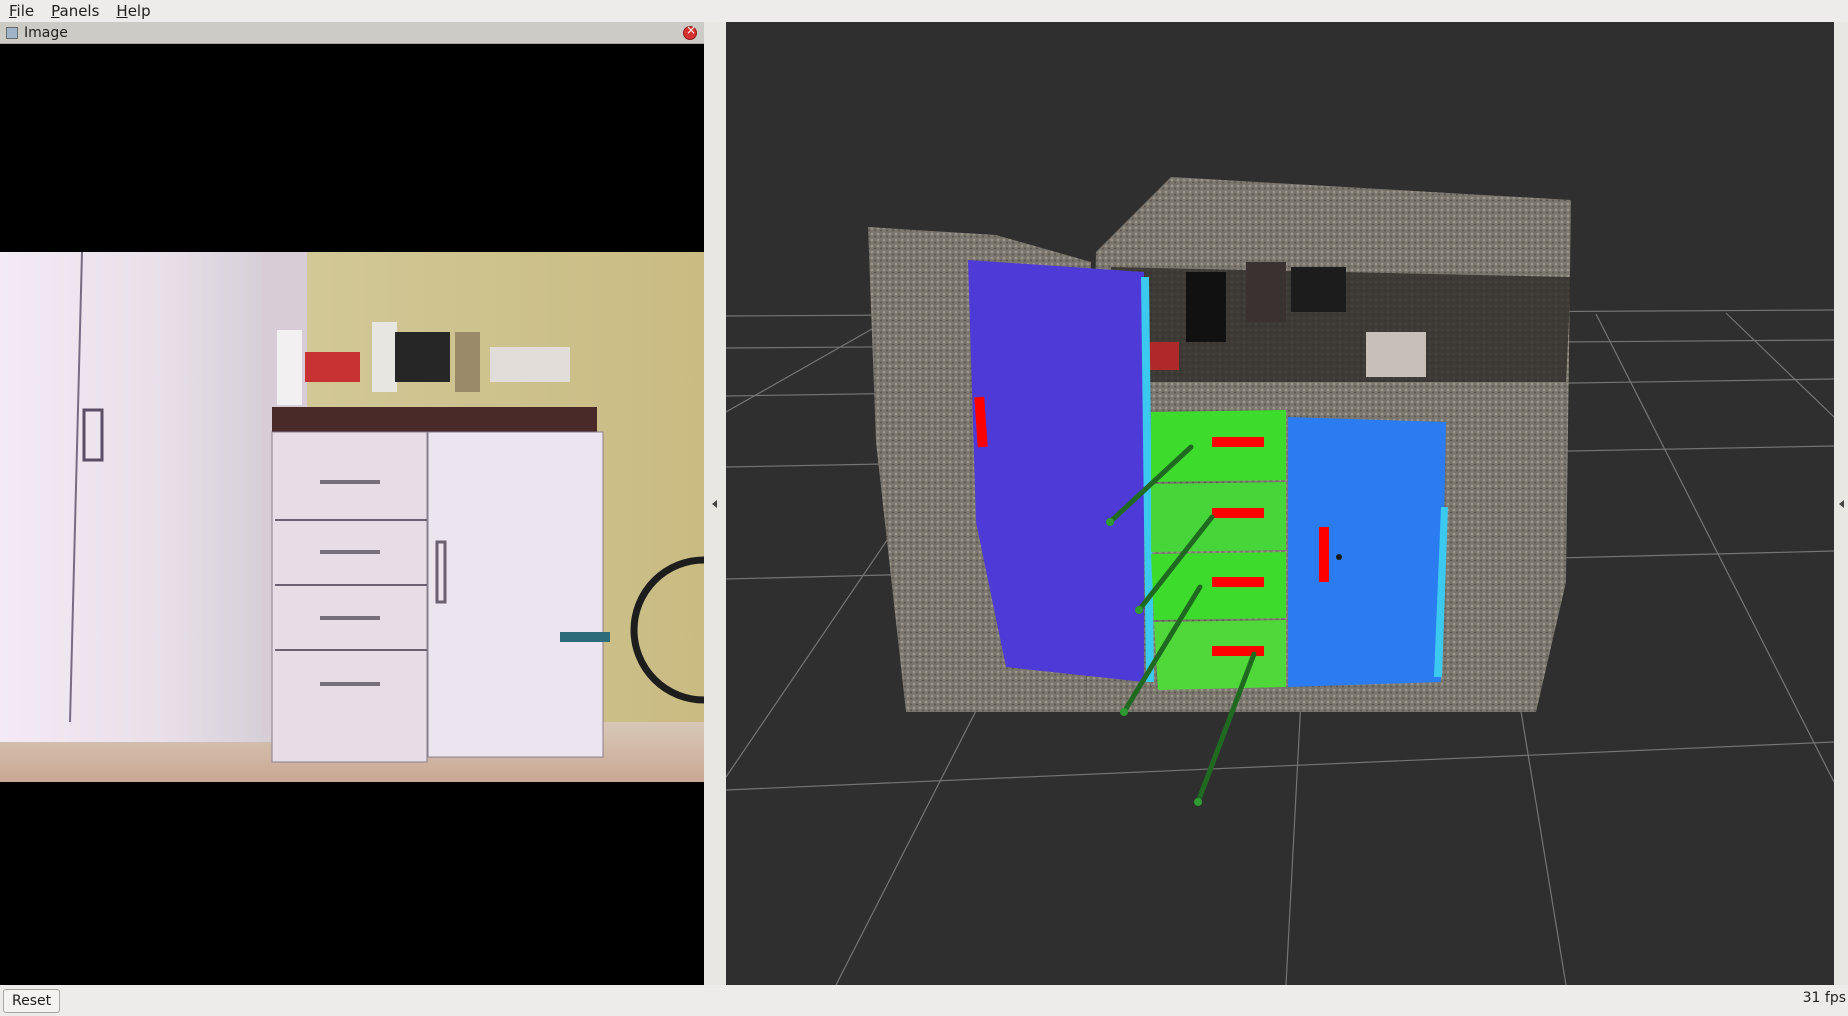  I want to click on panel-splitter, so click(715, 503).